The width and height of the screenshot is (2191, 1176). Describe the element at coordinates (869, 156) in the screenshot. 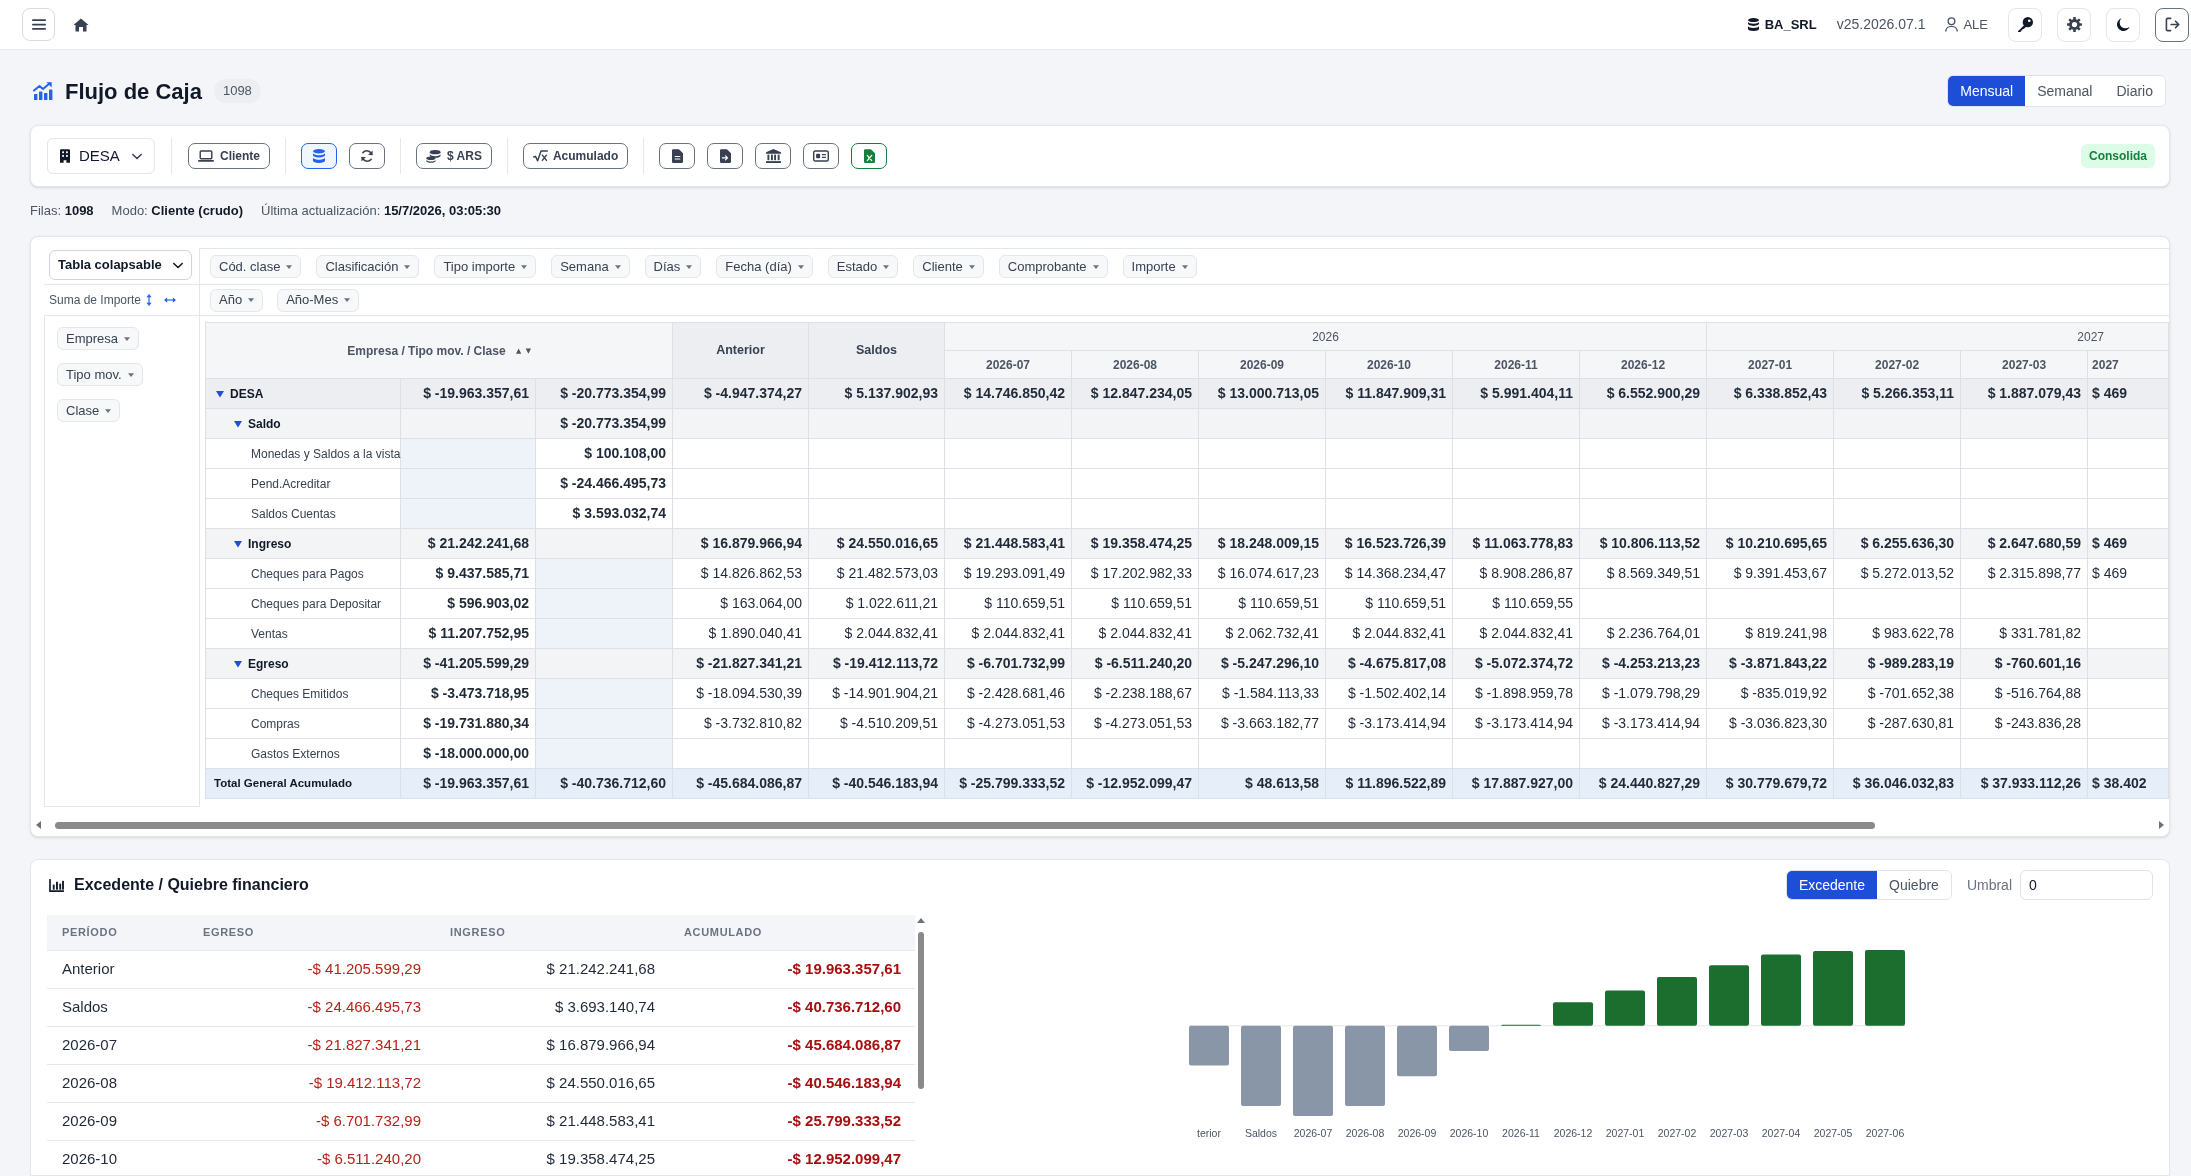

I see `spreadsheet-button` at that location.